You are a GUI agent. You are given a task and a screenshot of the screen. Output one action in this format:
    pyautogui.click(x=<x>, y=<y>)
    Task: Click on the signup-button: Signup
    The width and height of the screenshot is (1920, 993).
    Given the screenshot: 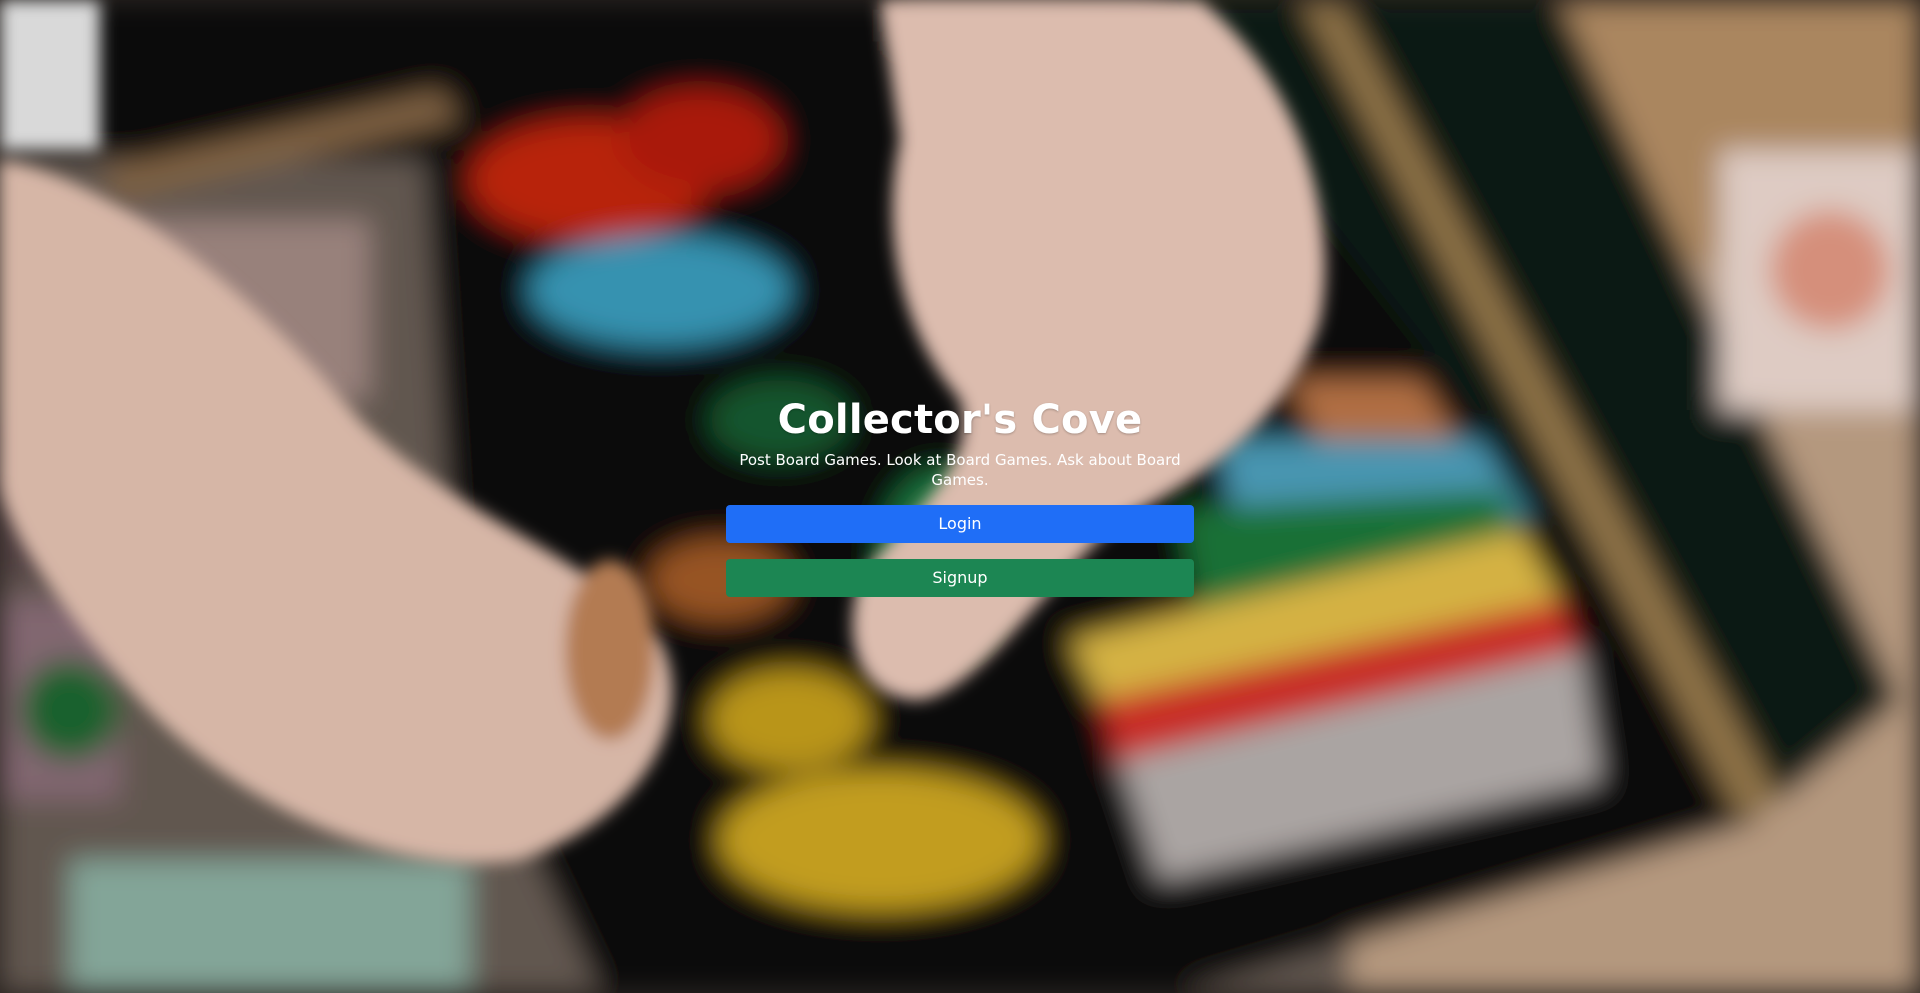 What is the action you would take?
    pyautogui.click(x=960, y=578)
    